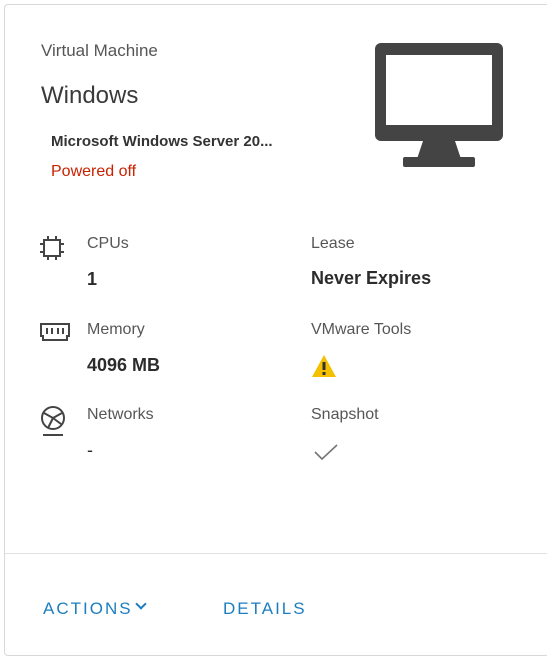 This screenshot has width=547, height=660. I want to click on checkmark-icon, so click(326, 452).